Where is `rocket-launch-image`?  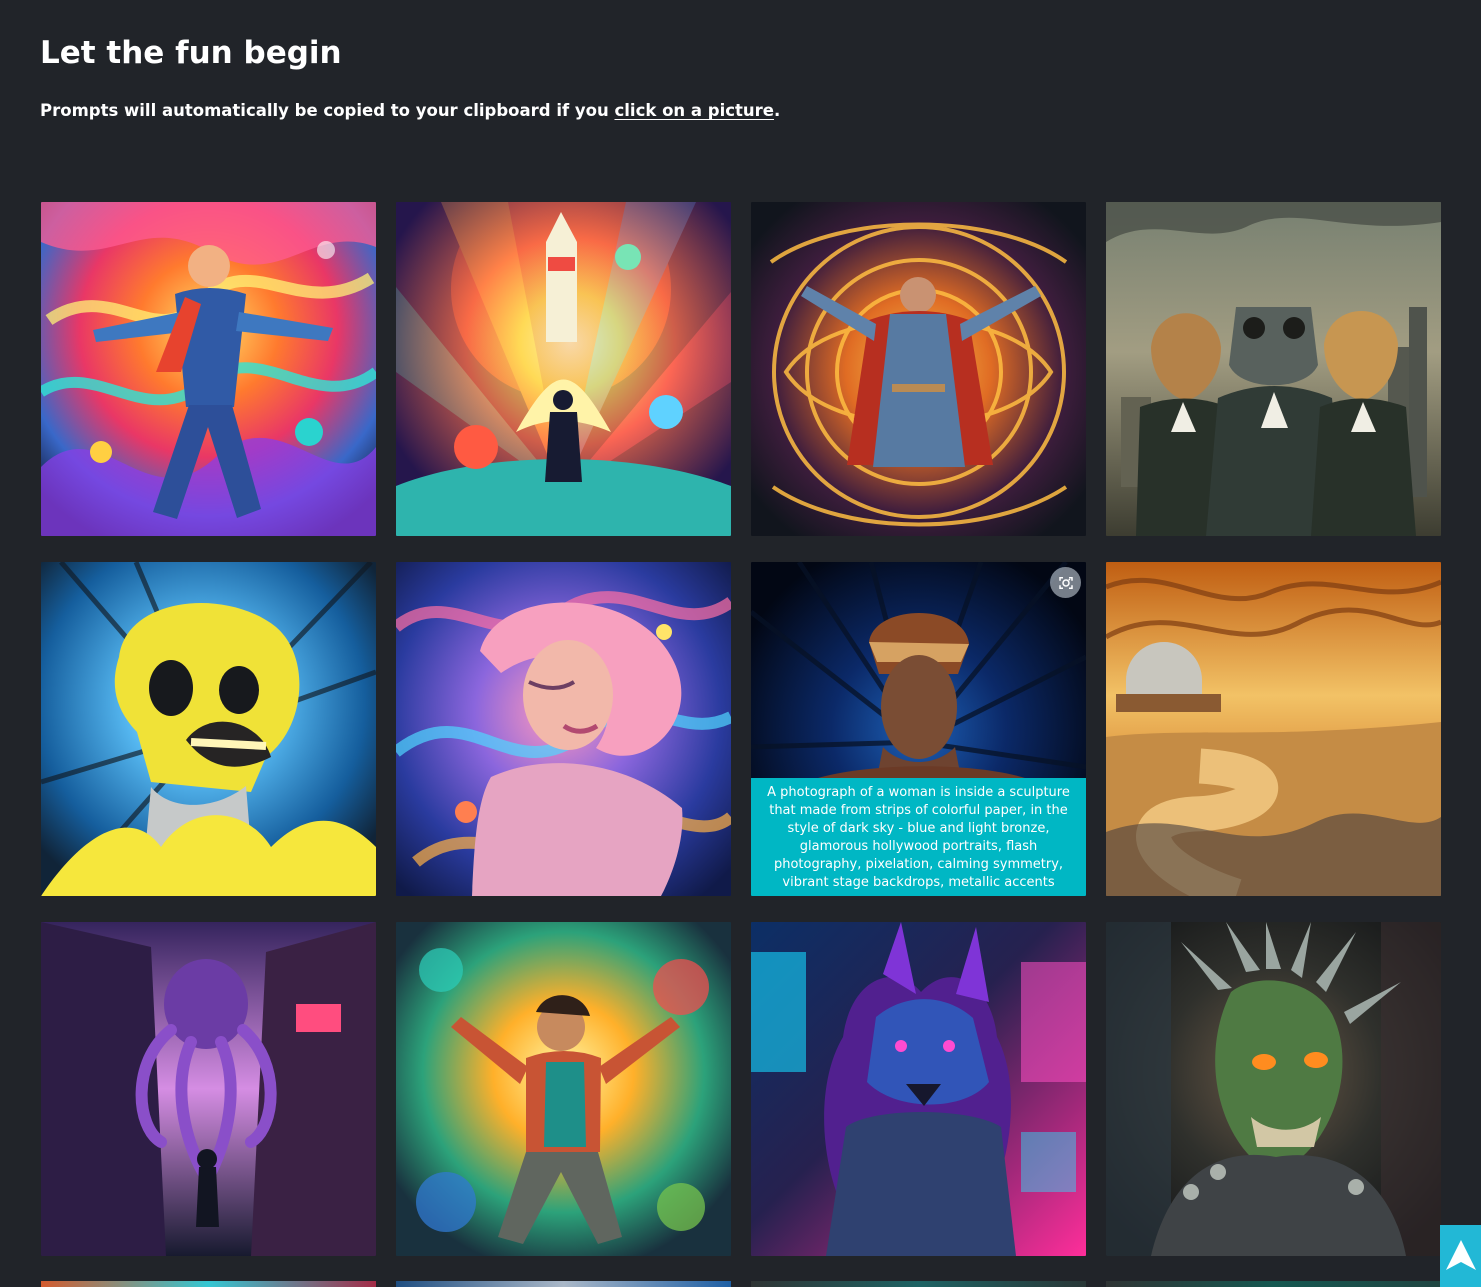
rocket-launch-image is located at coordinates (563, 369).